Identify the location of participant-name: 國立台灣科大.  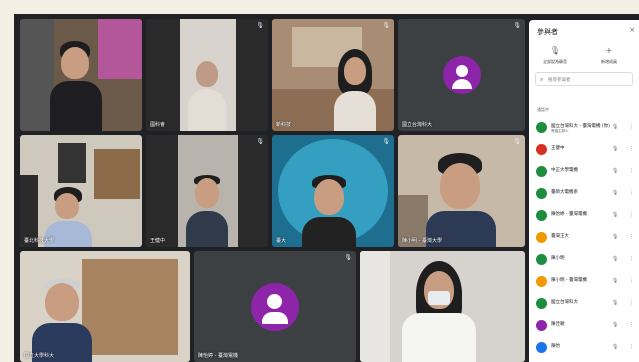
(564, 302).